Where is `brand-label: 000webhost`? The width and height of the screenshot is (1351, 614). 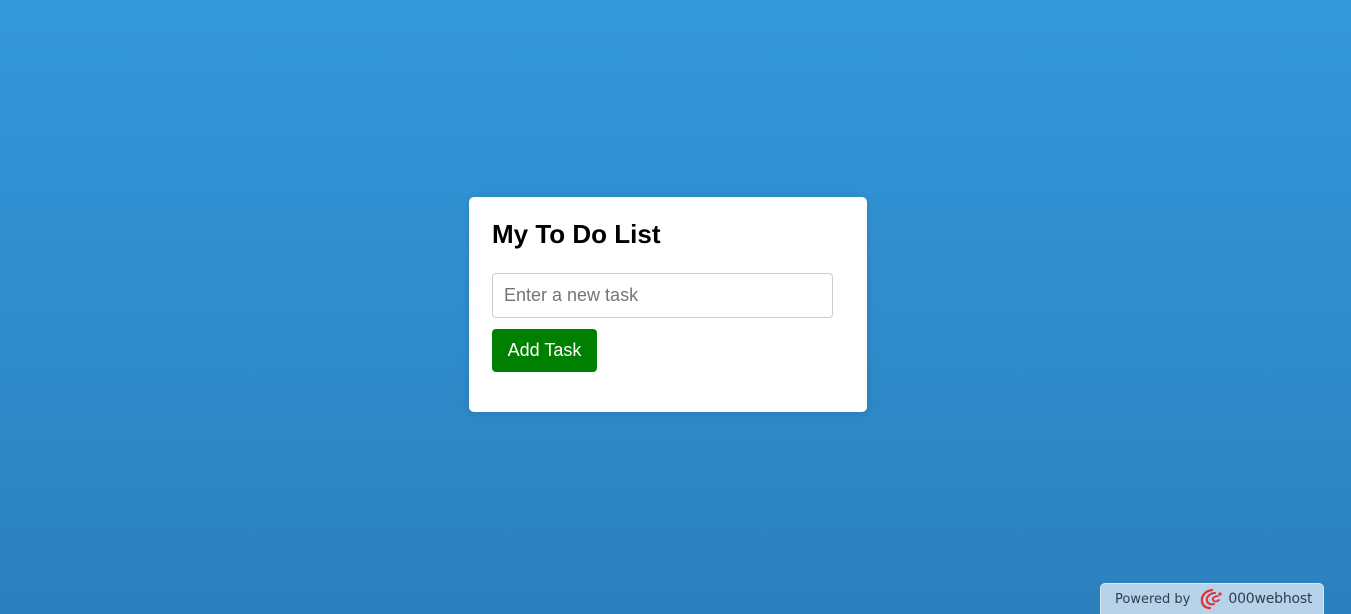
brand-label: 000webhost is located at coordinates (1270, 599).